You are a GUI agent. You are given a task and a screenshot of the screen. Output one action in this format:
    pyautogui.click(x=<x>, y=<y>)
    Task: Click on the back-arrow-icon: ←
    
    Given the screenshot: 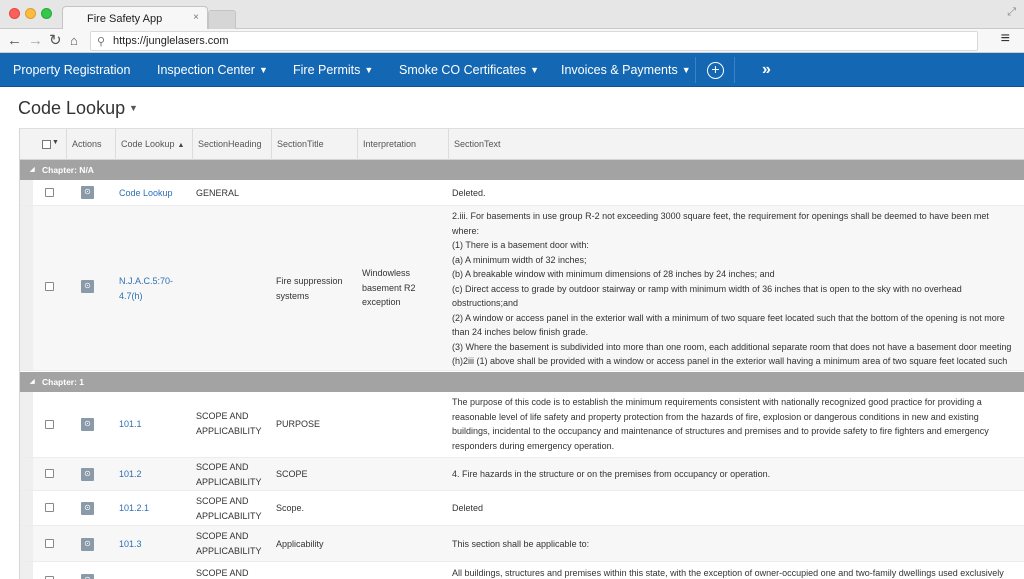 What is the action you would take?
    pyautogui.click(x=14, y=41)
    